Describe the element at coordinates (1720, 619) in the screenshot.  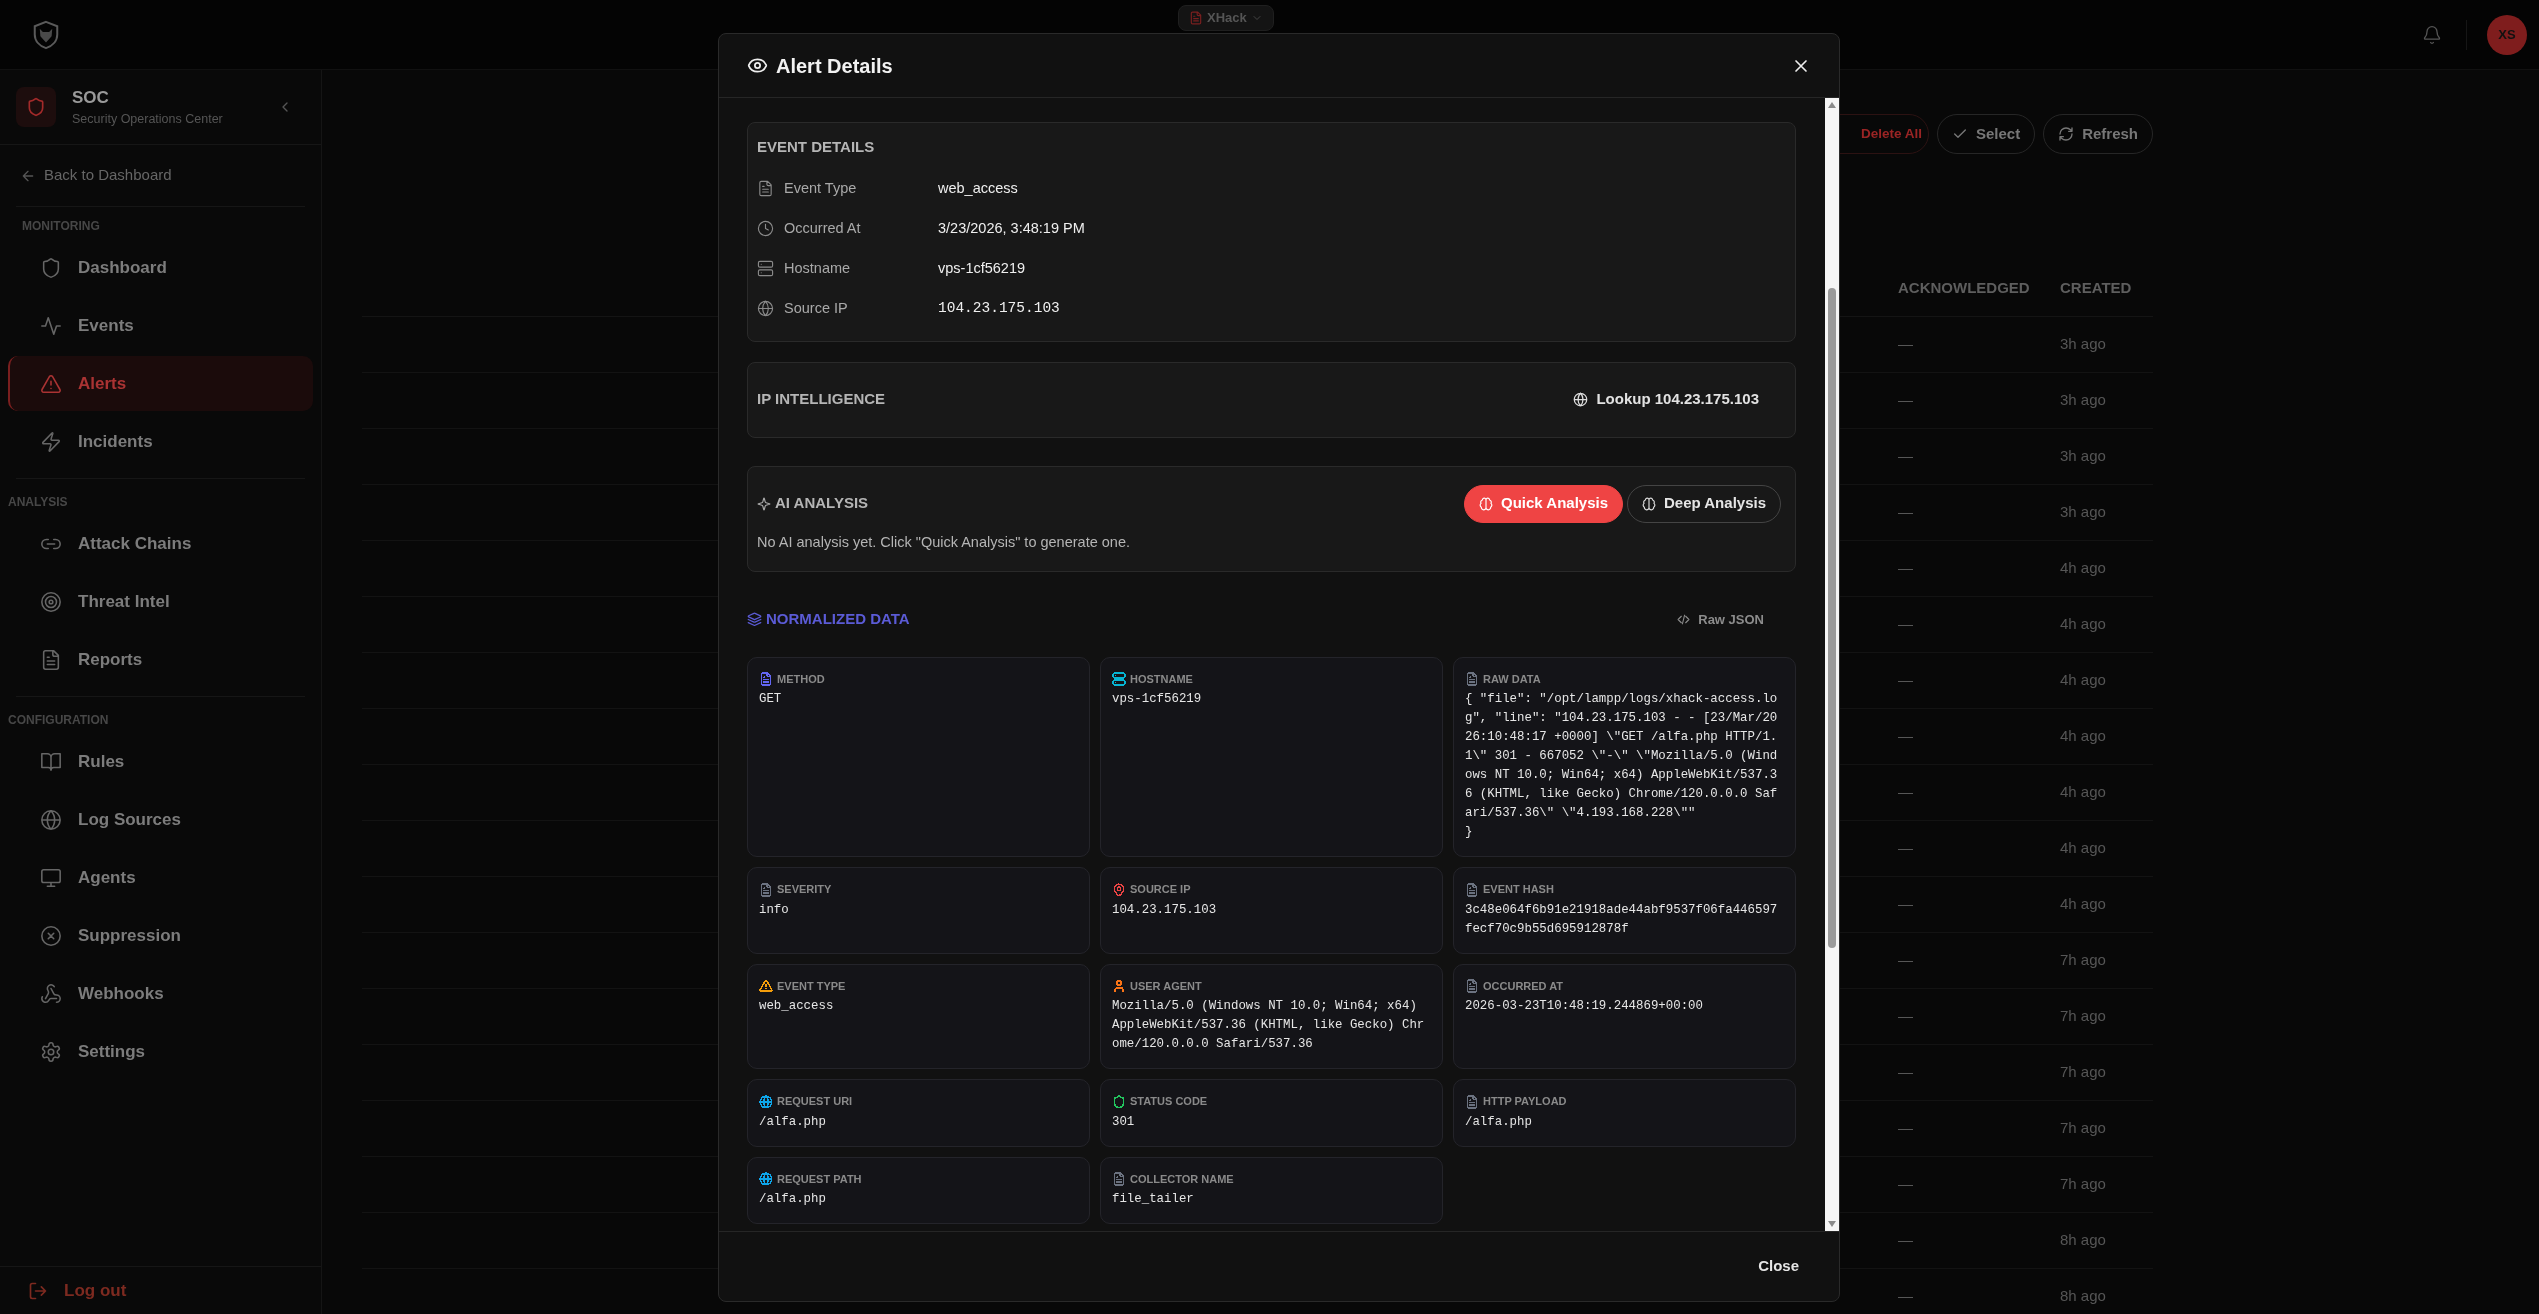
I see `raw-json-button: Raw JSON` at that location.